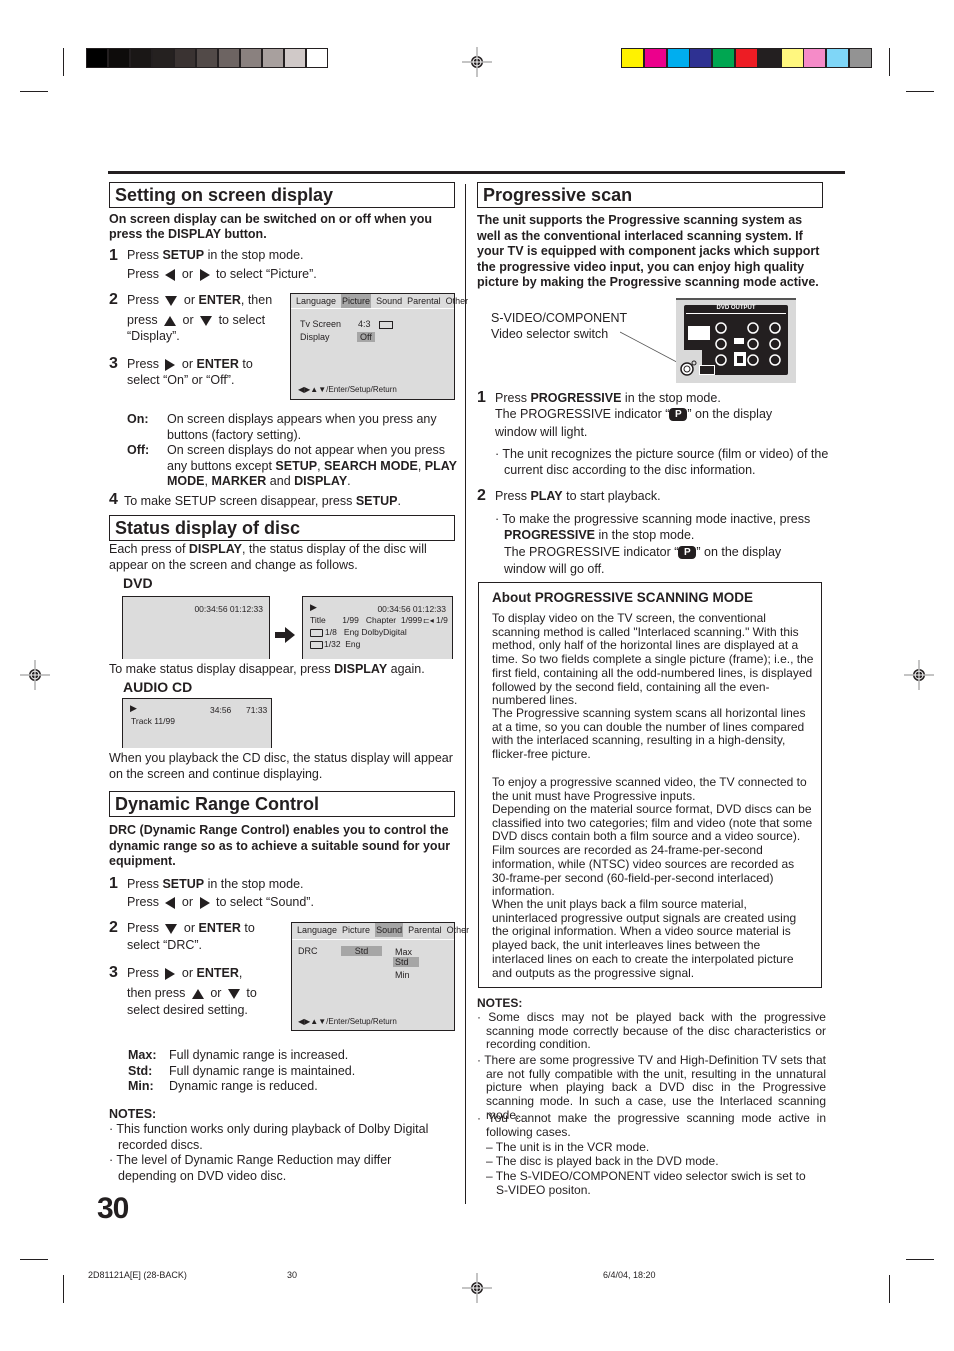 The height and width of the screenshot is (1351, 954). Describe the element at coordinates (165, 945) in the screenshot. I see `drc-step2-line2: select “DRC”.` at that location.